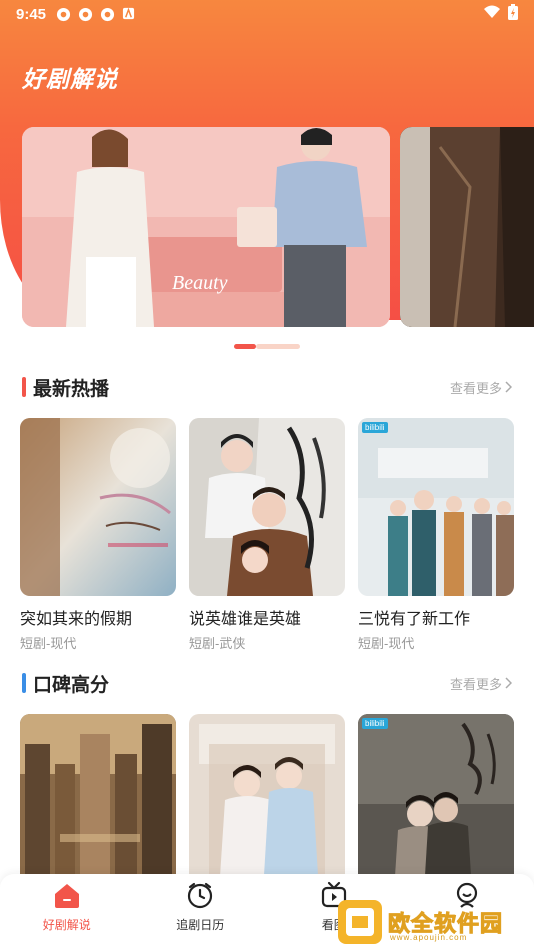 This screenshot has height=950, width=534. What do you see at coordinates (267, 14) in the screenshot?
I see `status-bar: 9:45` at bounding box center [267, 14].